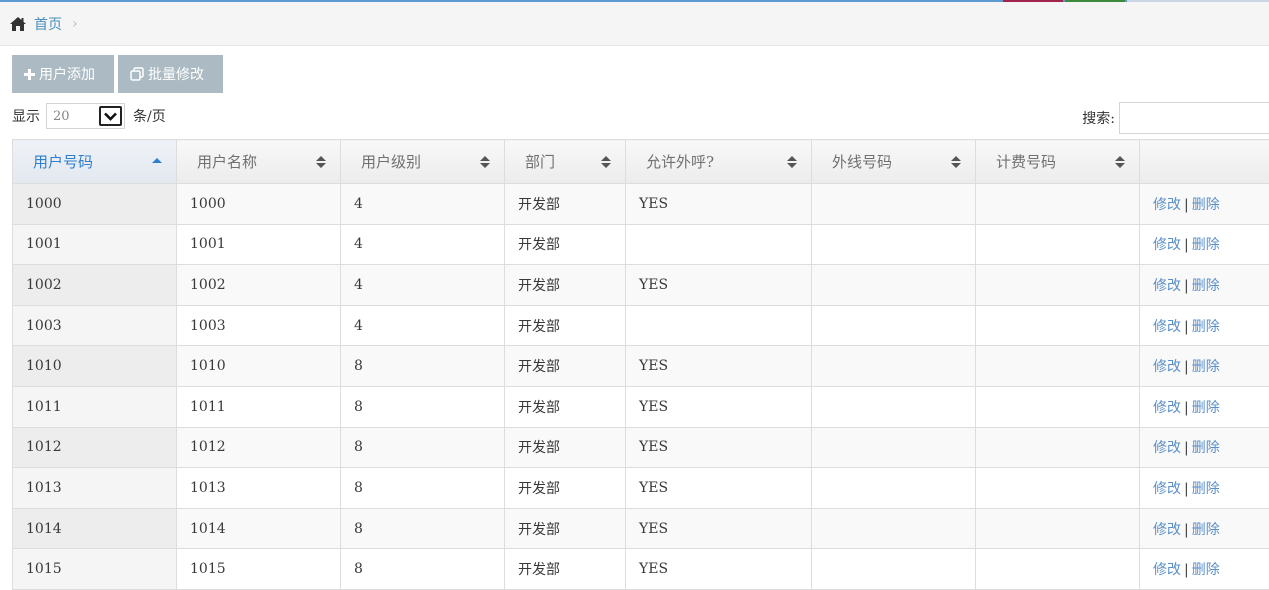  I want to click on column-label: 计费号码, so click(1026, 162).